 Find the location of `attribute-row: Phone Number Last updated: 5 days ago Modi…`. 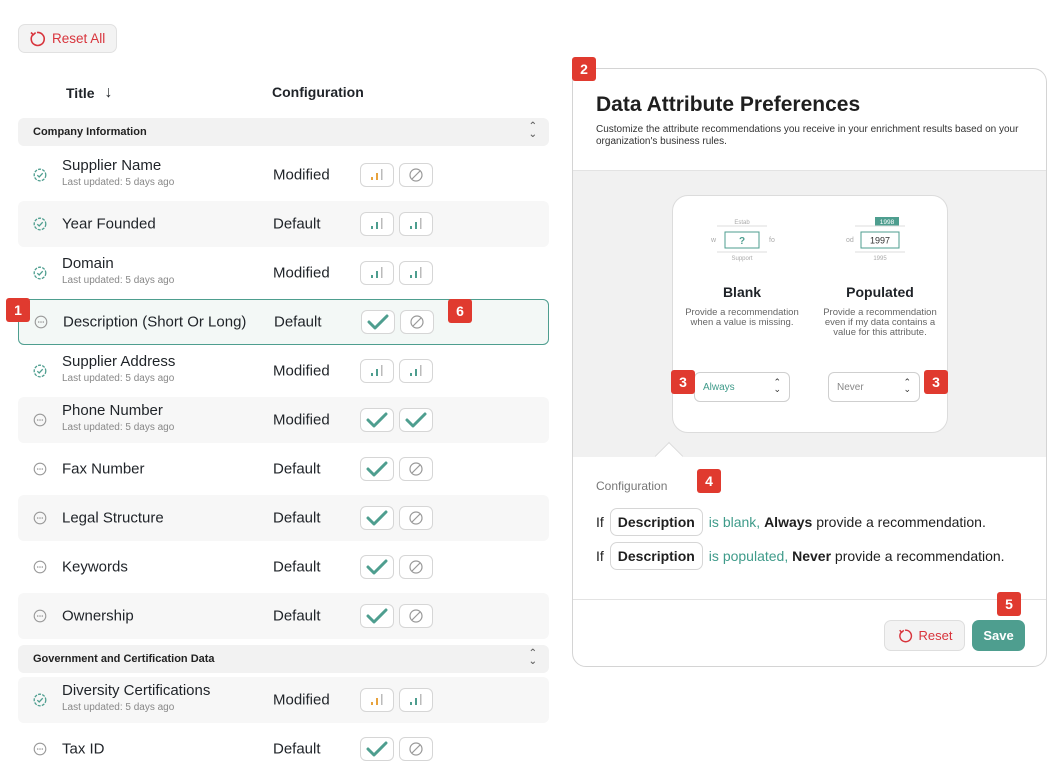

attribute-row: Phone Number Last updated: 5 days ago Modi… is located at coordinates (283, 420).